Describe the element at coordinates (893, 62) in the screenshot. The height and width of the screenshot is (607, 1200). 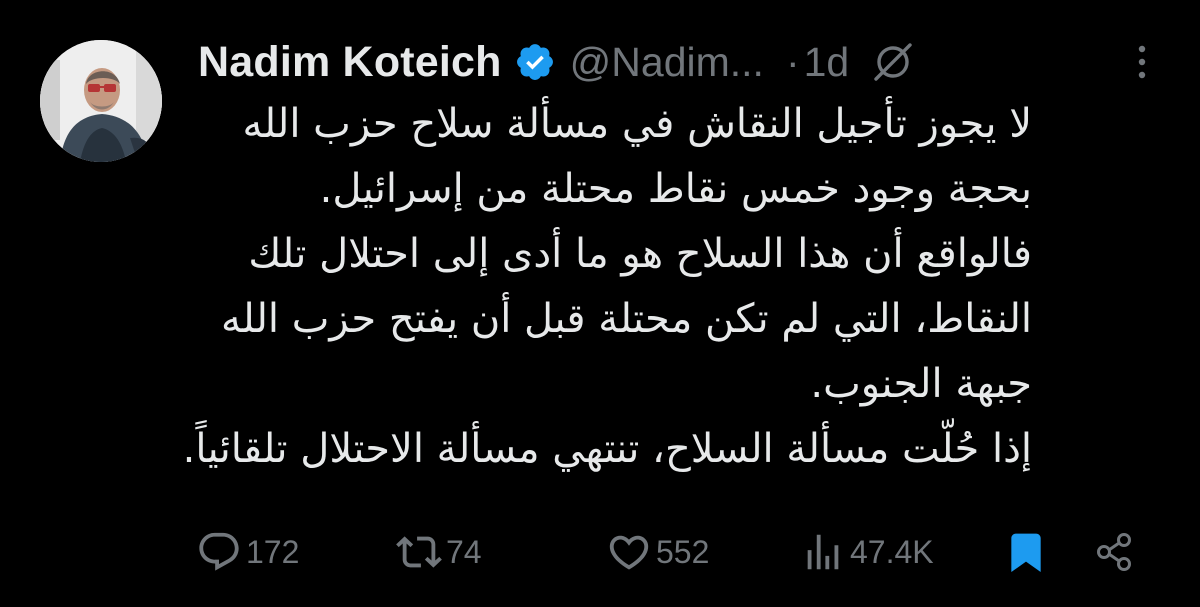
I see `grok-icon` at that location.